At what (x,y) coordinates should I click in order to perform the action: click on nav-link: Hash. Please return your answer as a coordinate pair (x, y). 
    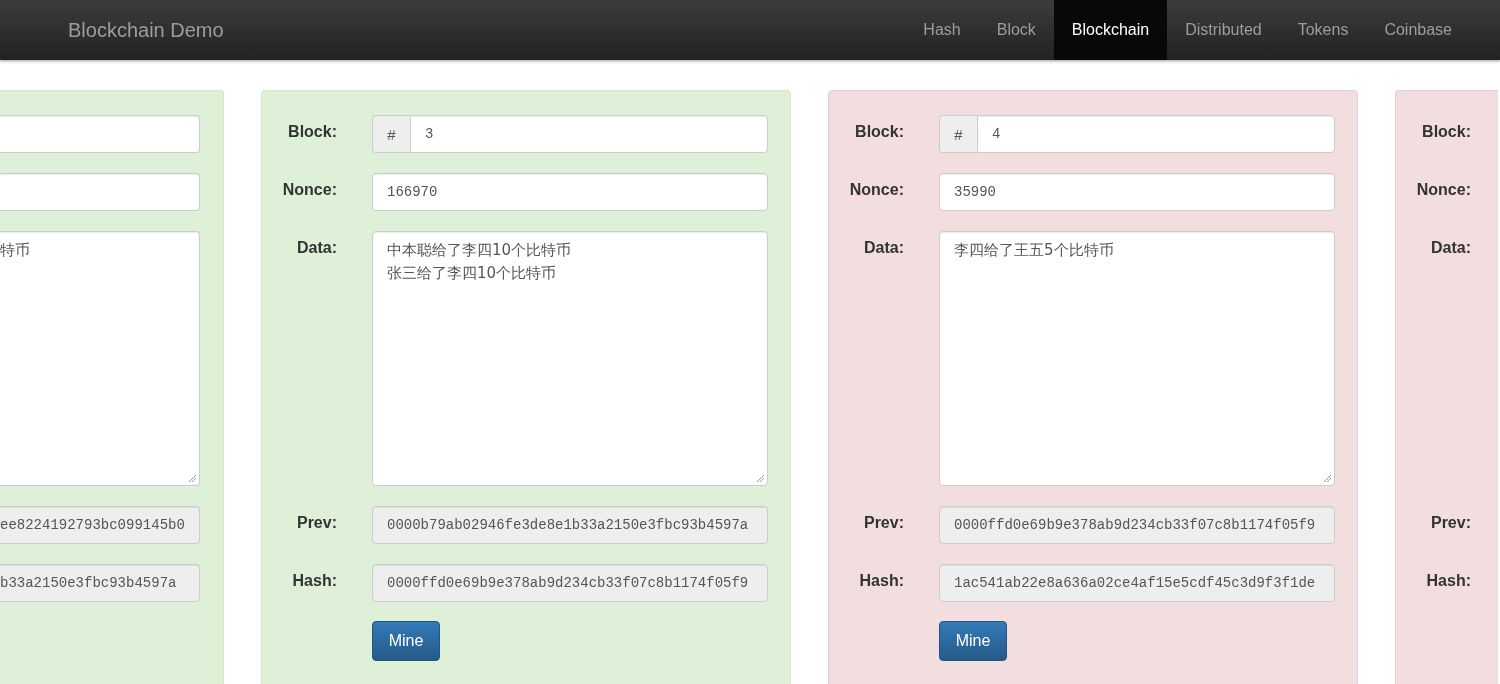
    Looking at the image, I should click on (942, 30).